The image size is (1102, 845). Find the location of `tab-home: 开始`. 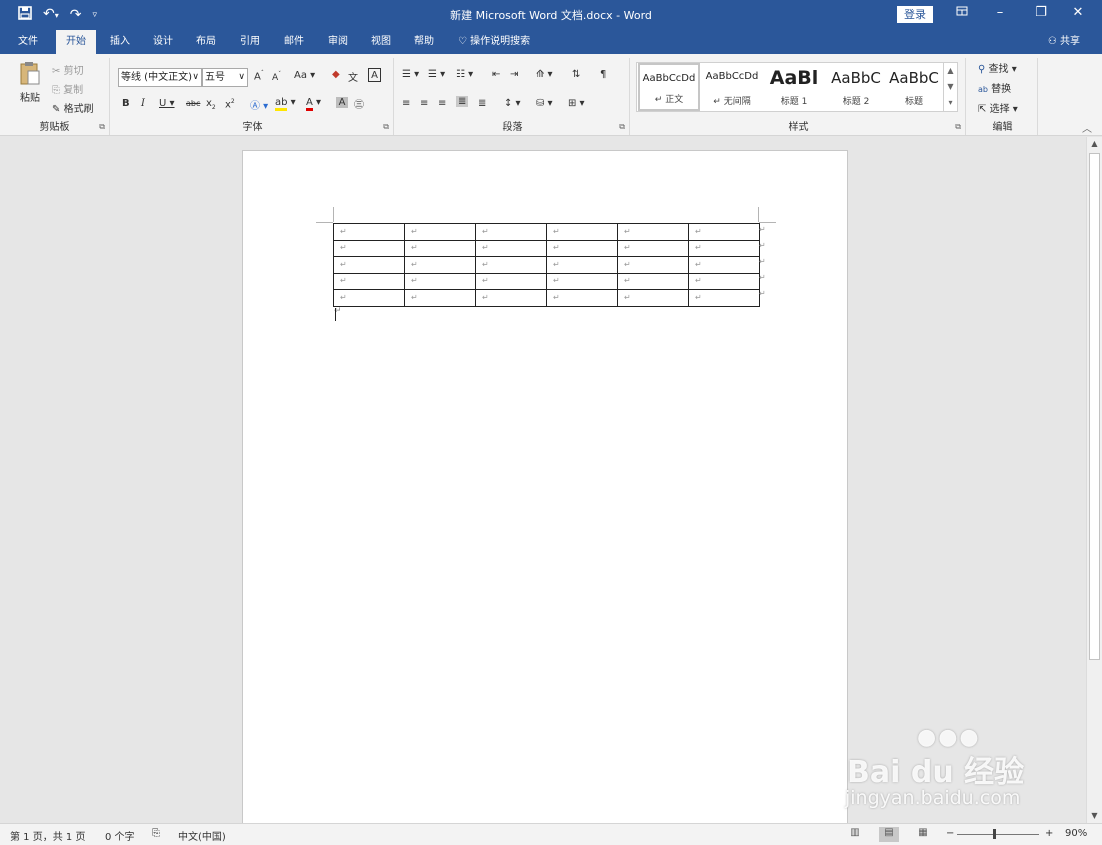

tab-home: 开始 is located at coordinates (76, 42).